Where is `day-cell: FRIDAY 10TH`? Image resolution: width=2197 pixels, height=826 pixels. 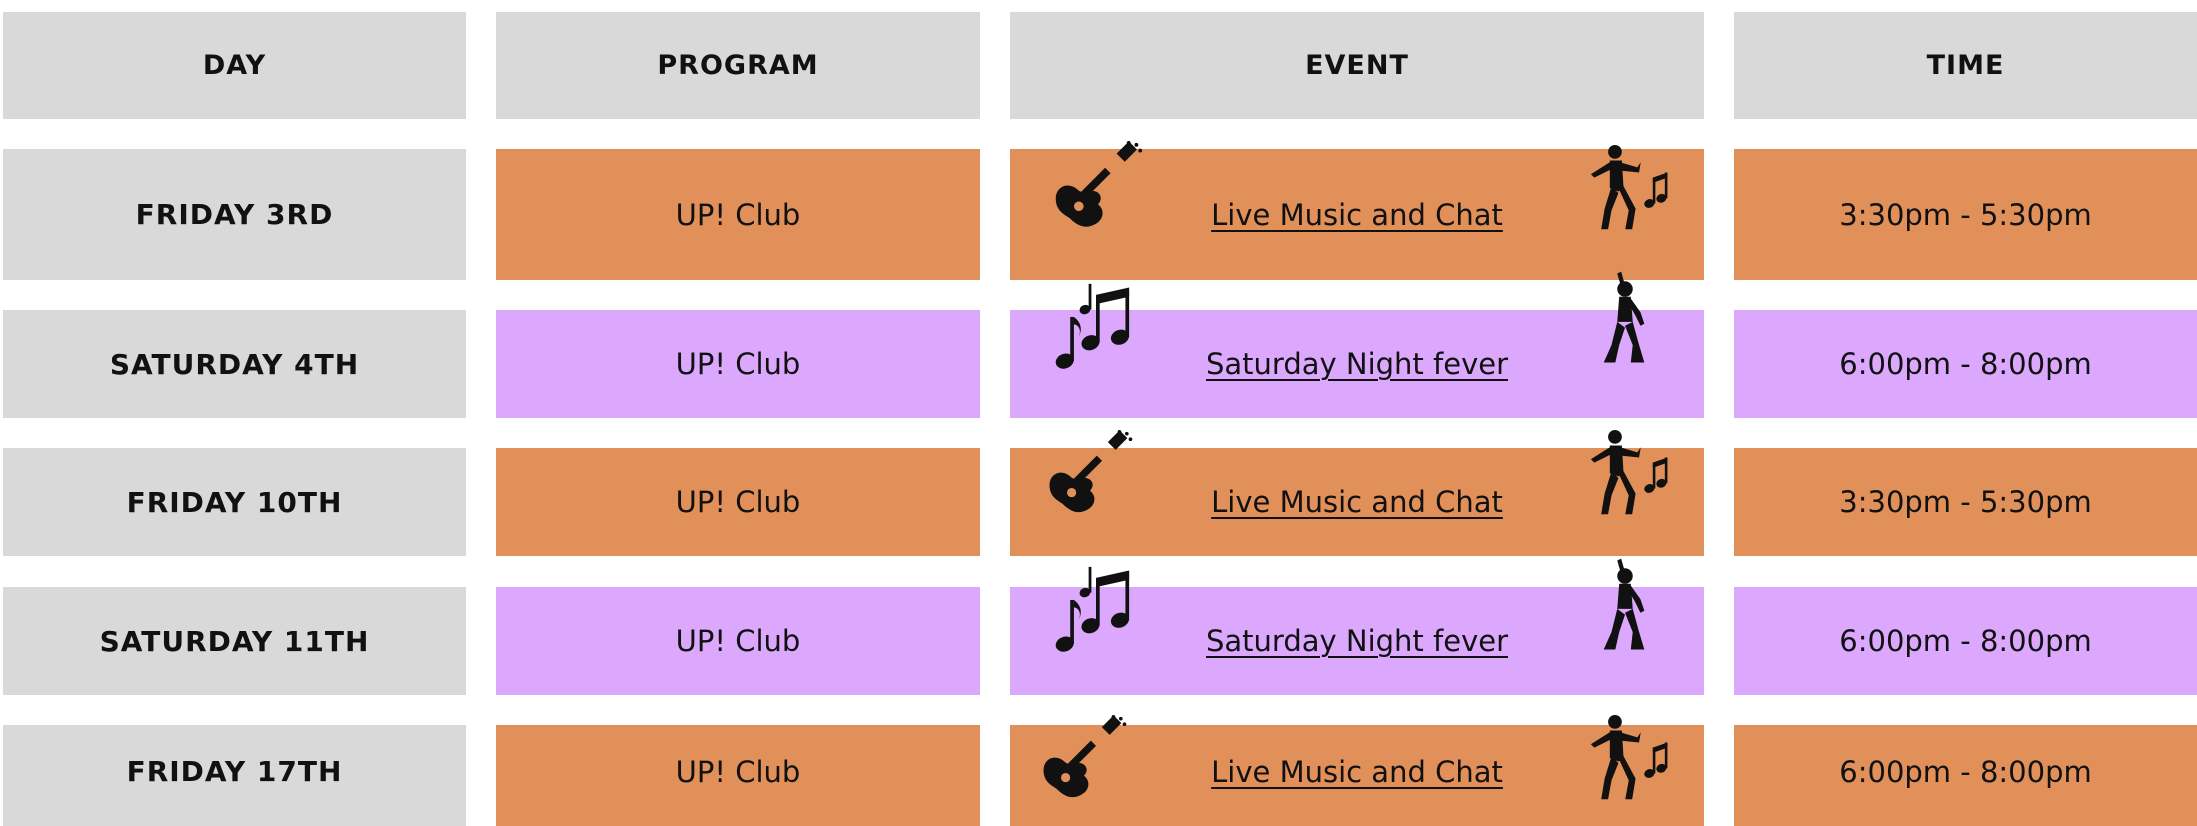 day-cell: FRIDAY 10TH is located at coordinates (234, 502).